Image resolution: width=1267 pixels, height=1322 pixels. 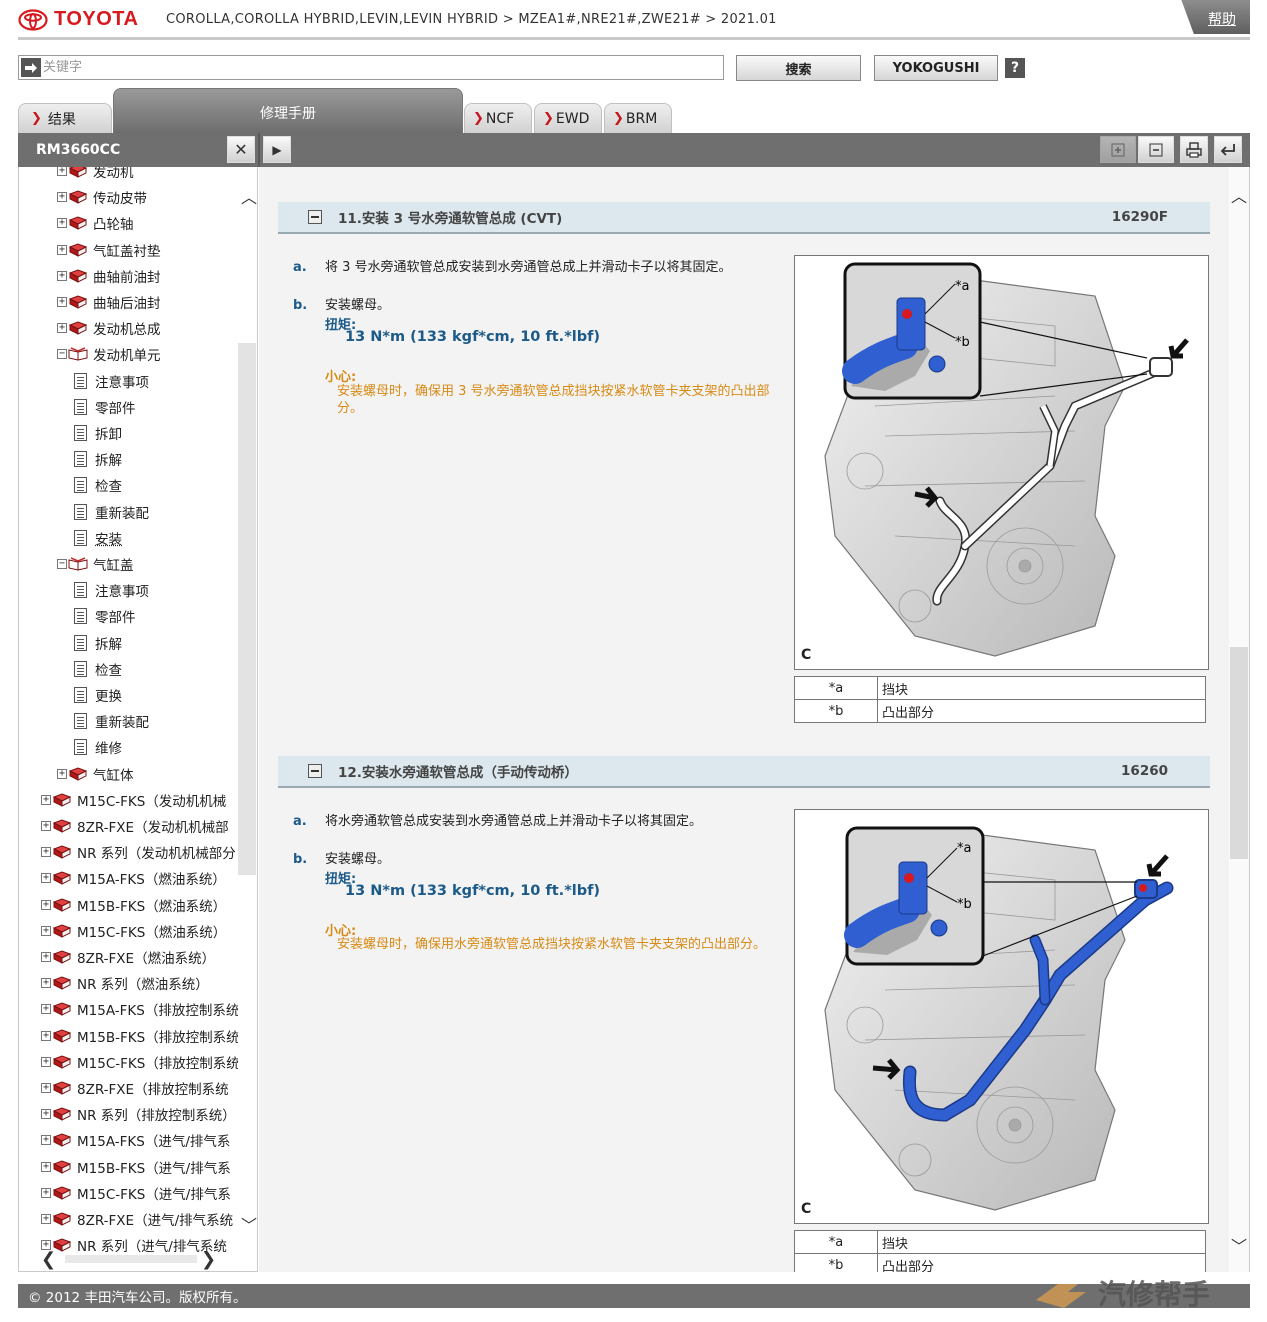 What do you see at coordinates (140, 1062) in the screenshot?
I see `tree-item: + M15C-FKS（排放控制系统` at bounding box center [140, 1062].